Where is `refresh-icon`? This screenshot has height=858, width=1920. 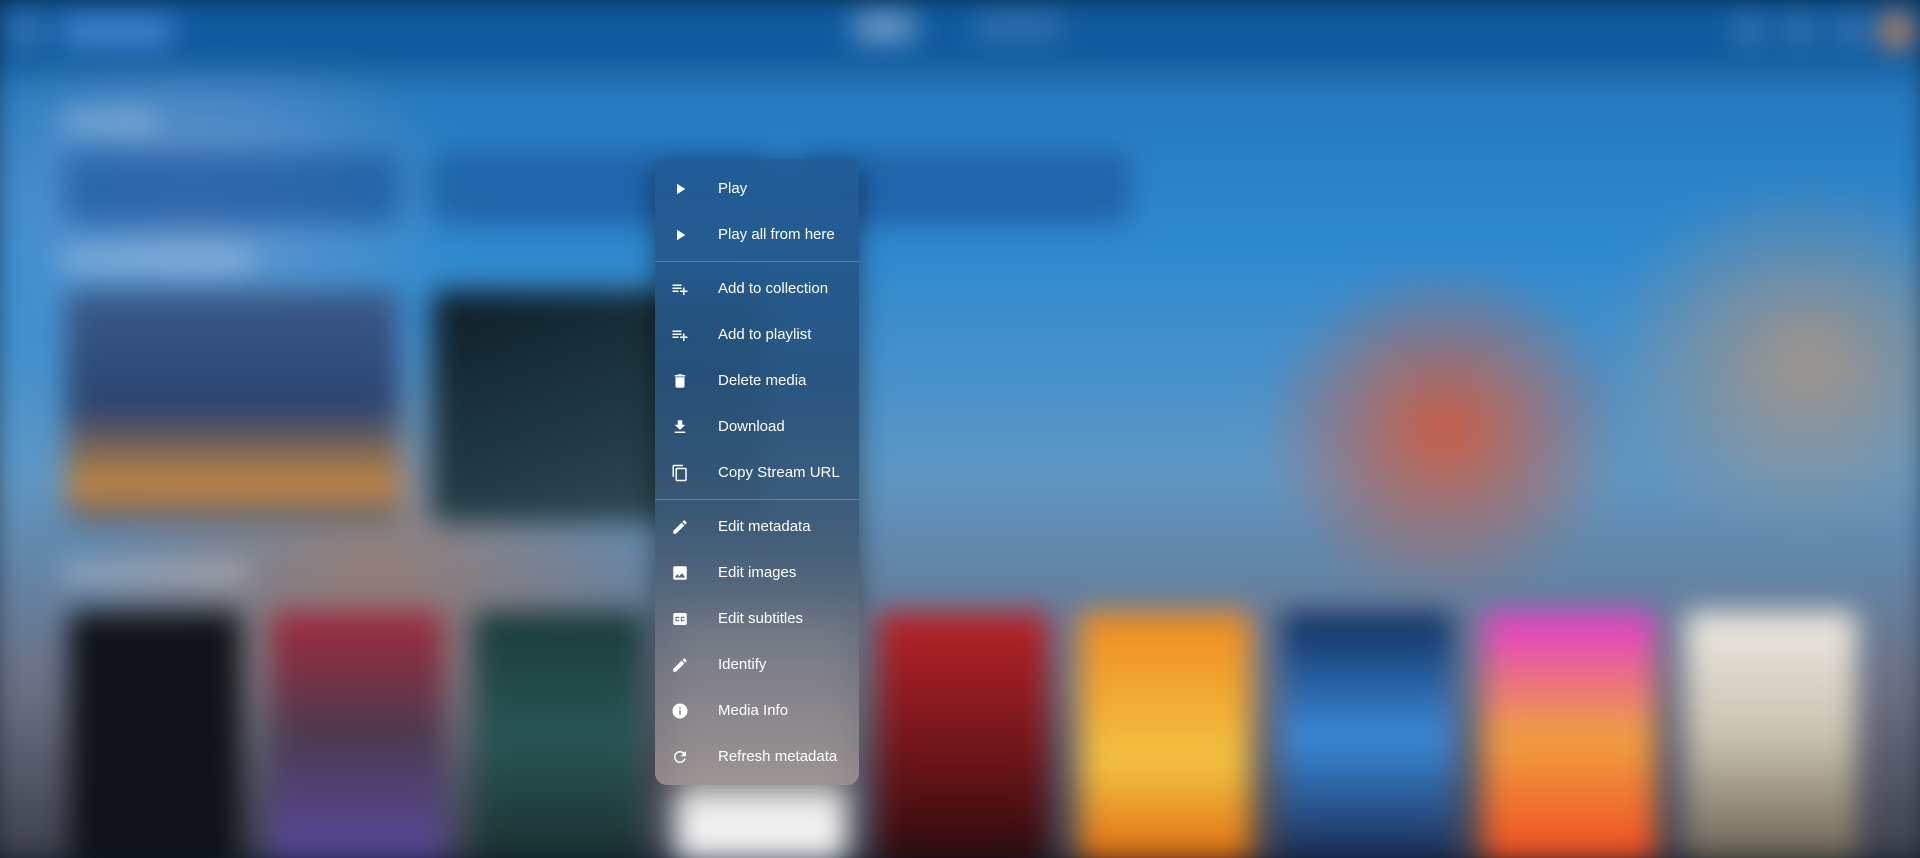
refresh-icon is located at coordinates (680, 757).